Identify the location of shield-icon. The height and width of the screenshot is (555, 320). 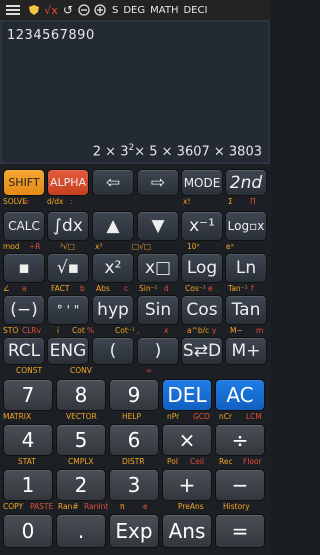
(34, 10).